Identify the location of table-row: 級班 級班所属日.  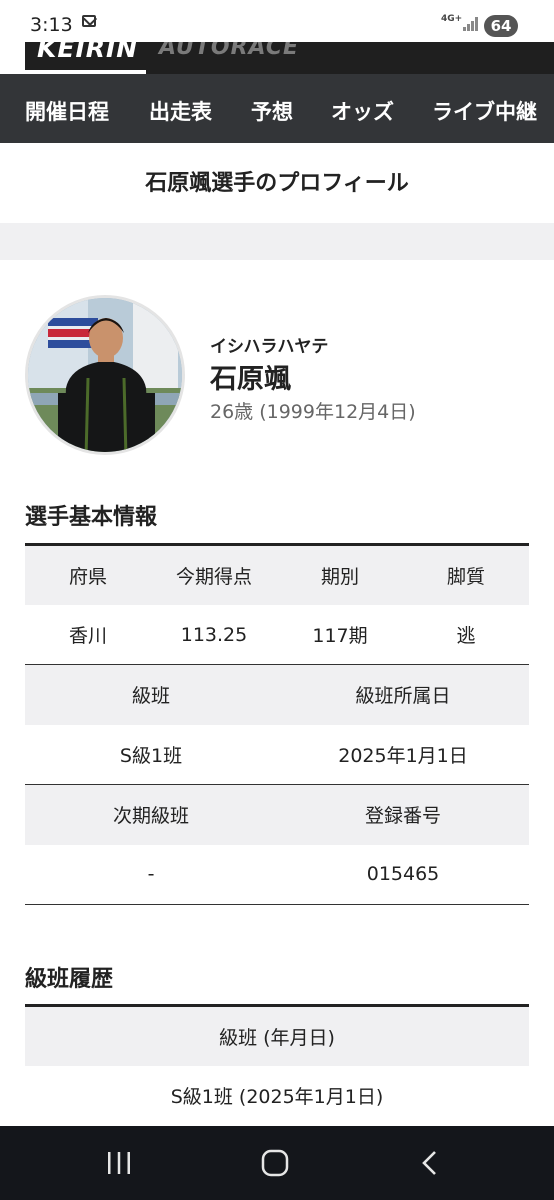
(277, 694).